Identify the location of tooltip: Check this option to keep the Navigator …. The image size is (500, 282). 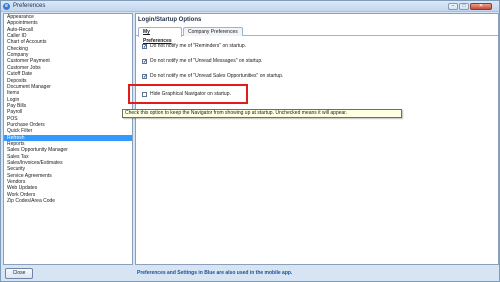
(262, 113).